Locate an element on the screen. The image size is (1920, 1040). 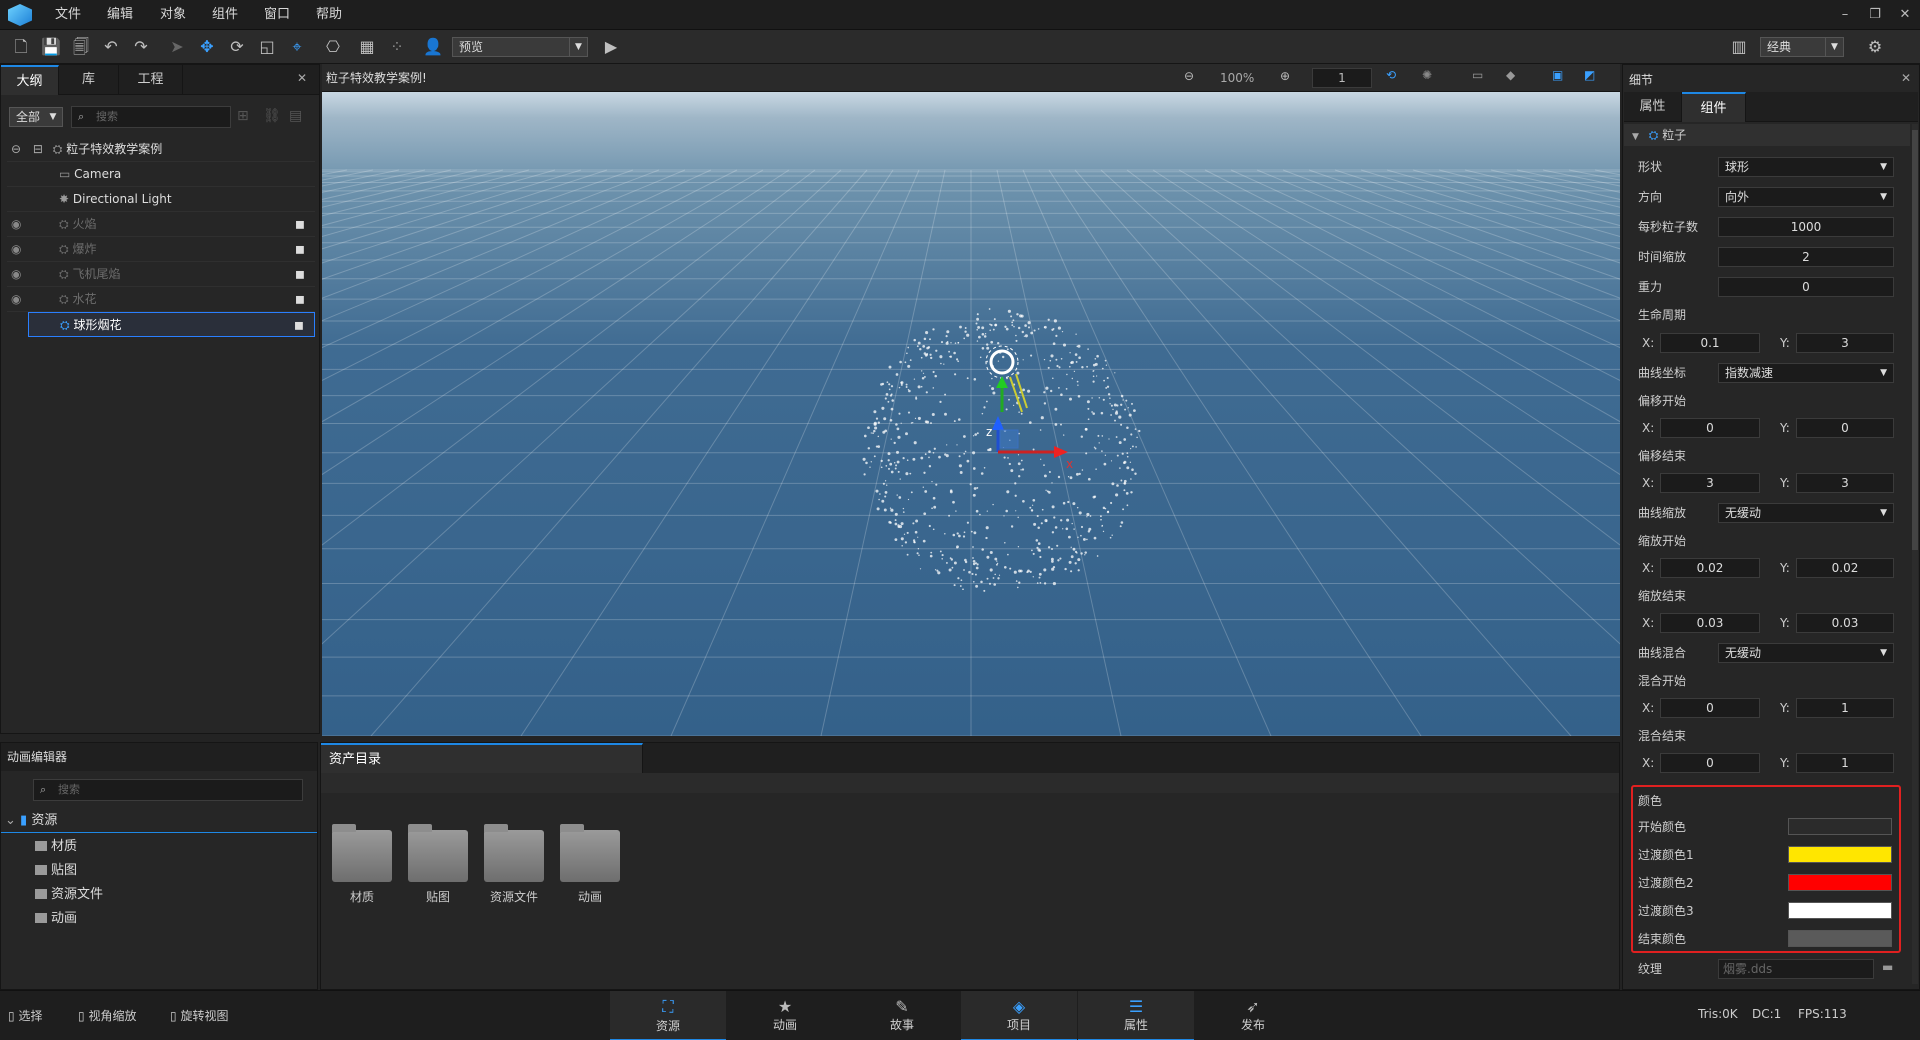
asset-tree-root: ⌄ ▮ 资源 is located at coordinates (159, 821).